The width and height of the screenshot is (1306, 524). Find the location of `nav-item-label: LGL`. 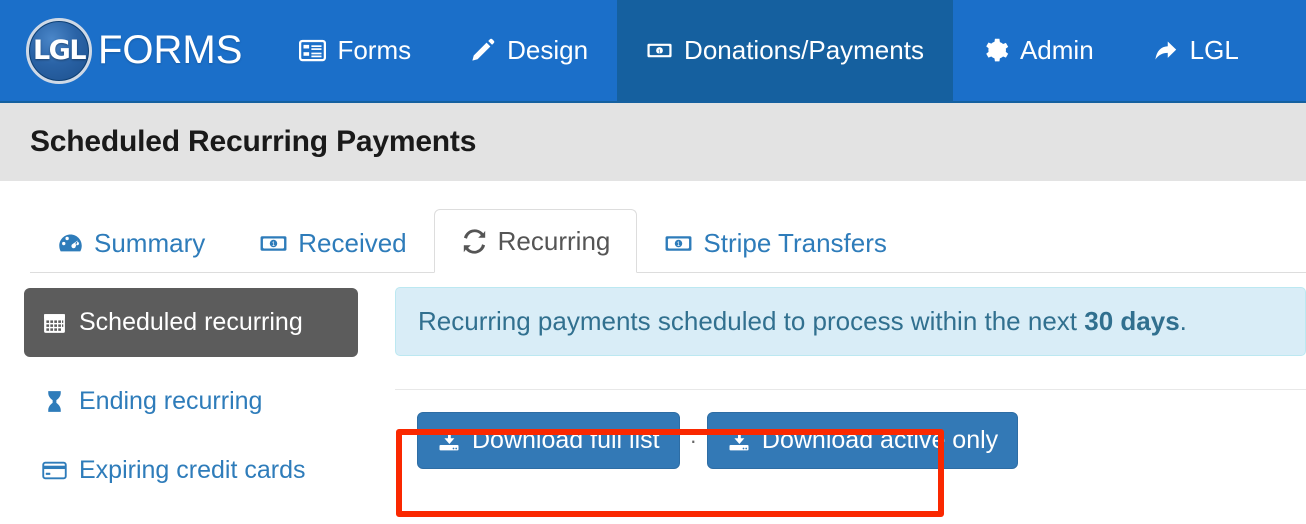

nav-item-label: LGL is located at coordinates (1214, 50).